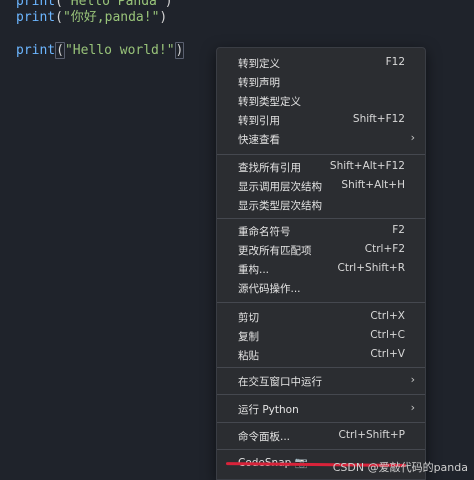 This screenshot has height=480, width=474. I want to click on menu-item-label: 转到定义, so click(259, 64).